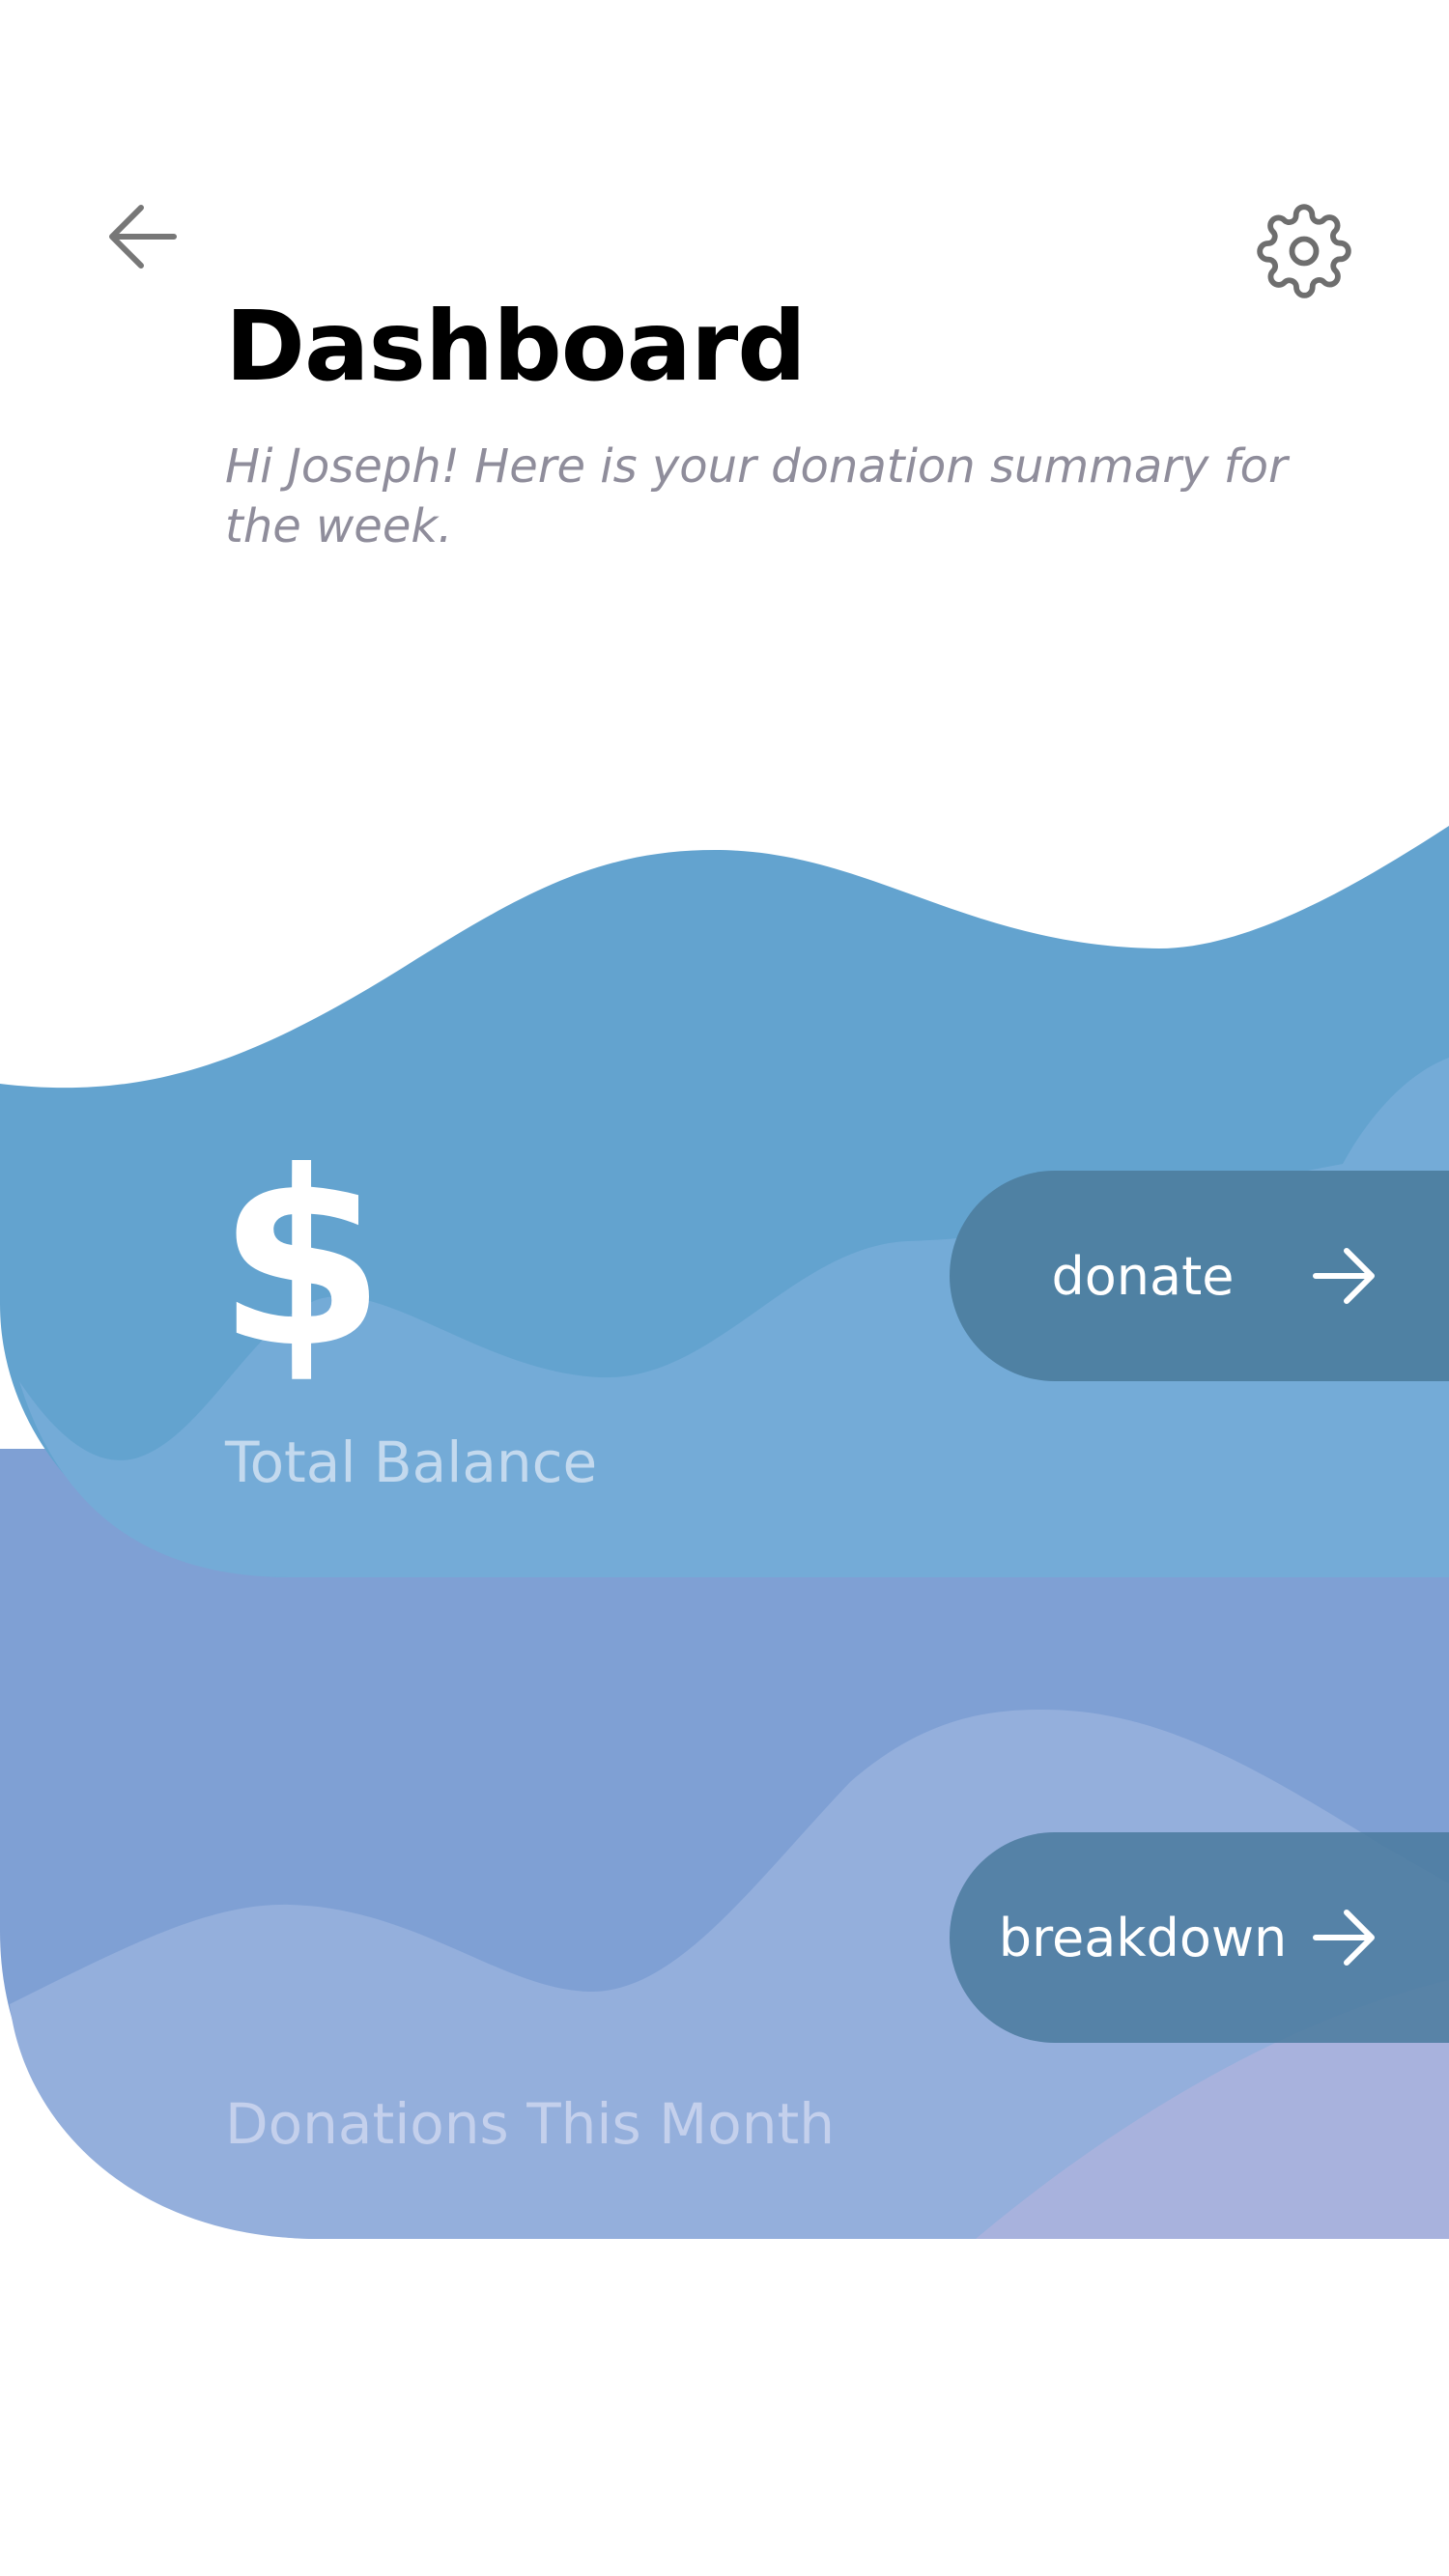 The image size is (1449, 2576). I want to click on settings-button, so click(1304, 251).